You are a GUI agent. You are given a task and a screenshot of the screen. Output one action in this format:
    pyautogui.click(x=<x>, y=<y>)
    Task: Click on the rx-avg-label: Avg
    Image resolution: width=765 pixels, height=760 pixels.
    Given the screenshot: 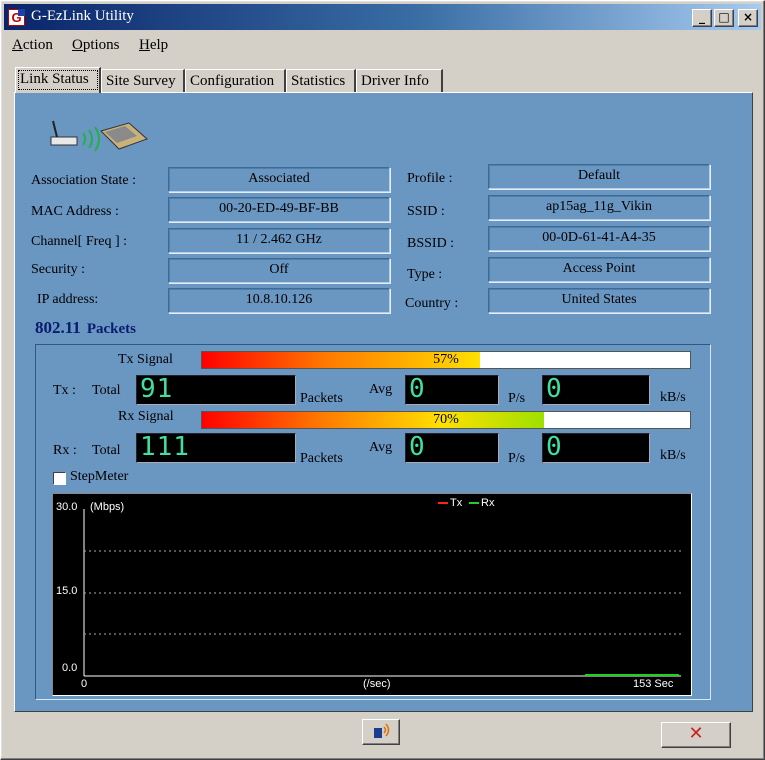 What is the action you would take?
    pyautogui.click(x=381, y=447)
    